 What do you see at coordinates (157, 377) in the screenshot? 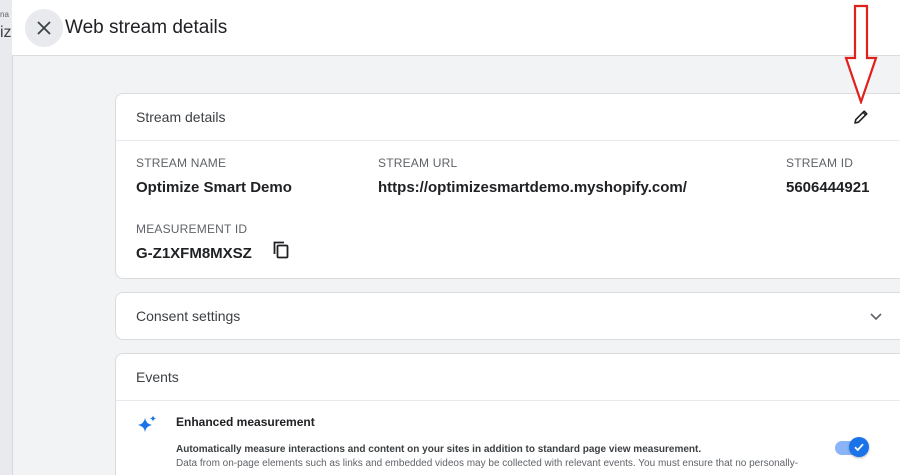
I see `events-title: Events` at bounding box center [157, 377].